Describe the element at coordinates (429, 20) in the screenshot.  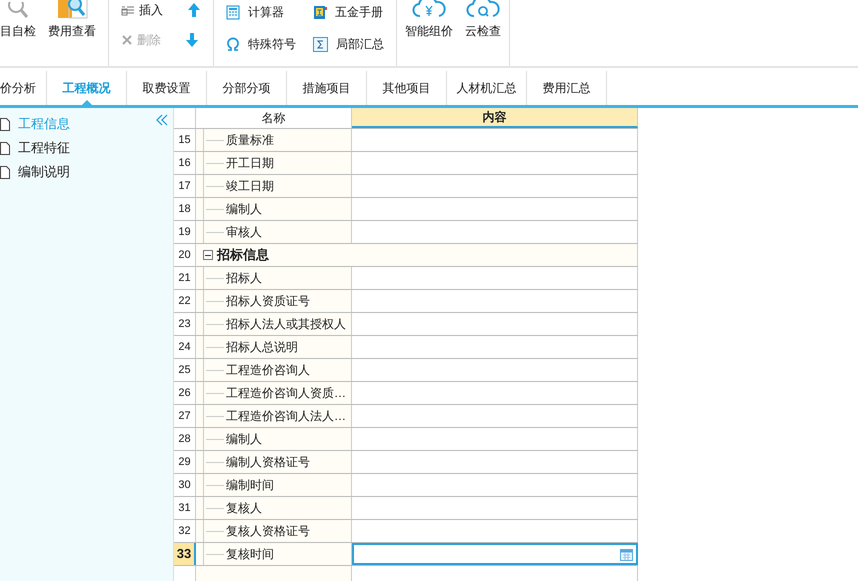
I see `cloud-button: 智能组价` at that location.